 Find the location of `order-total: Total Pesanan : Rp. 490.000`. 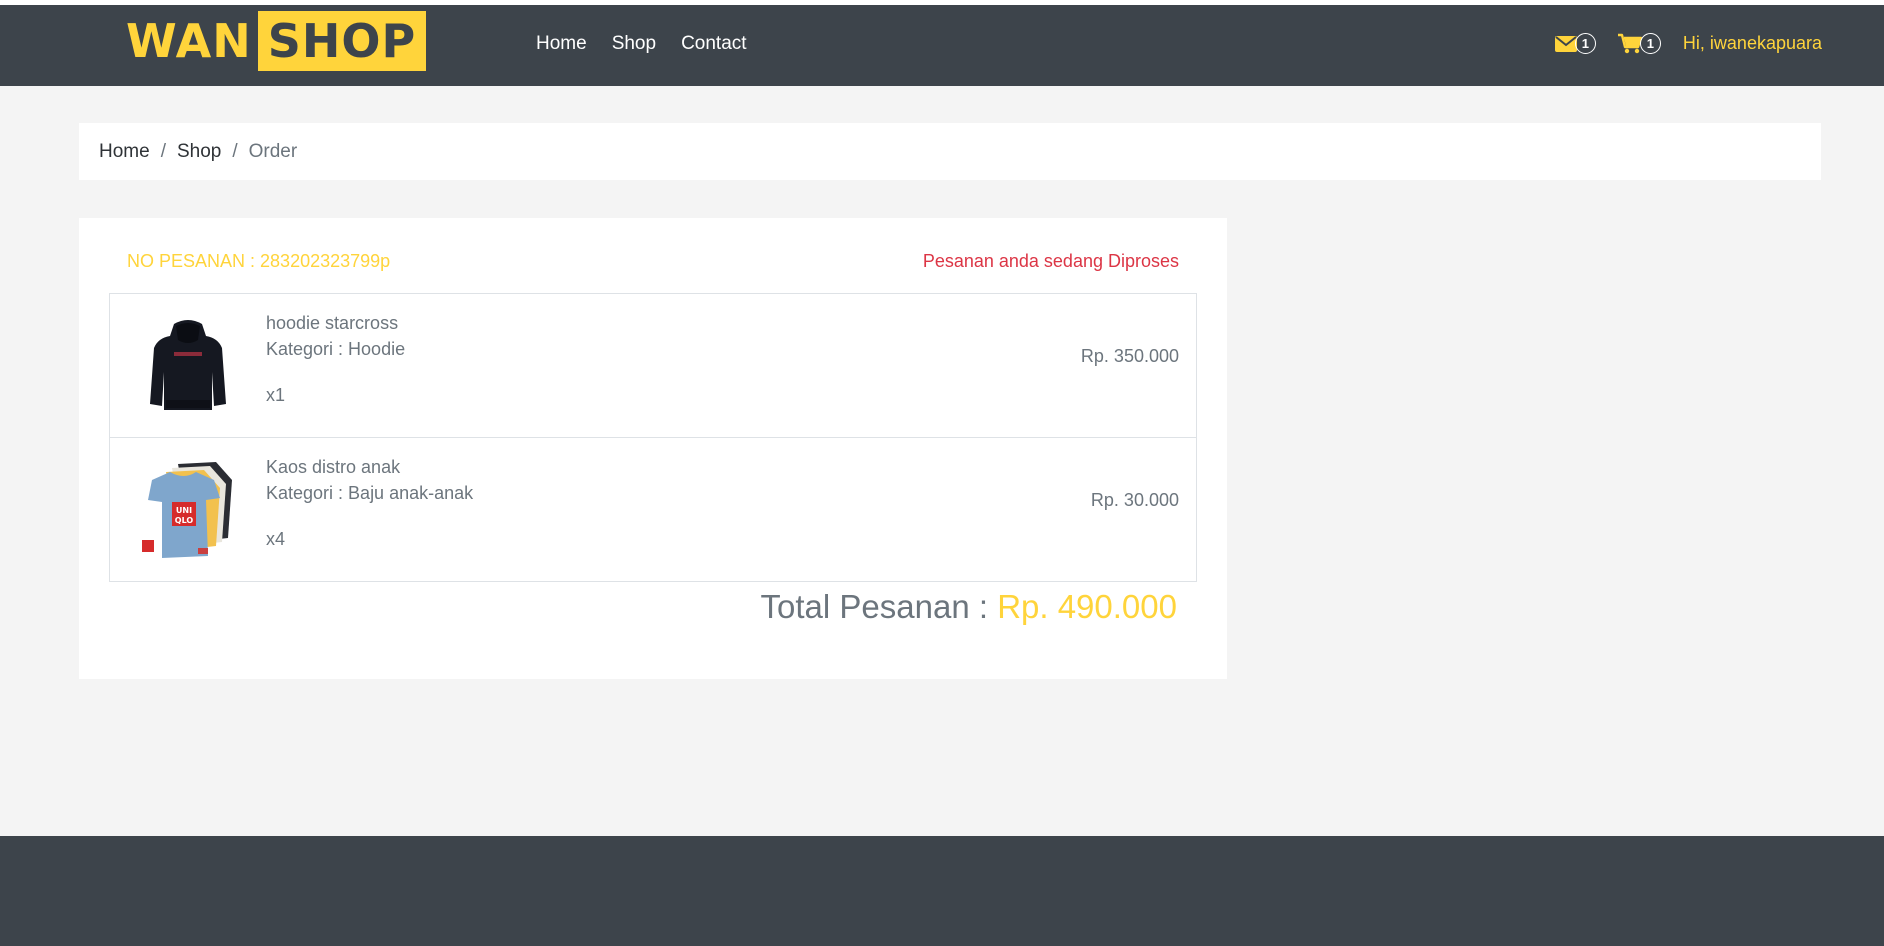

order-total: Total Pesanan : Rp. 490.000 is located at coordinates (969, 607).